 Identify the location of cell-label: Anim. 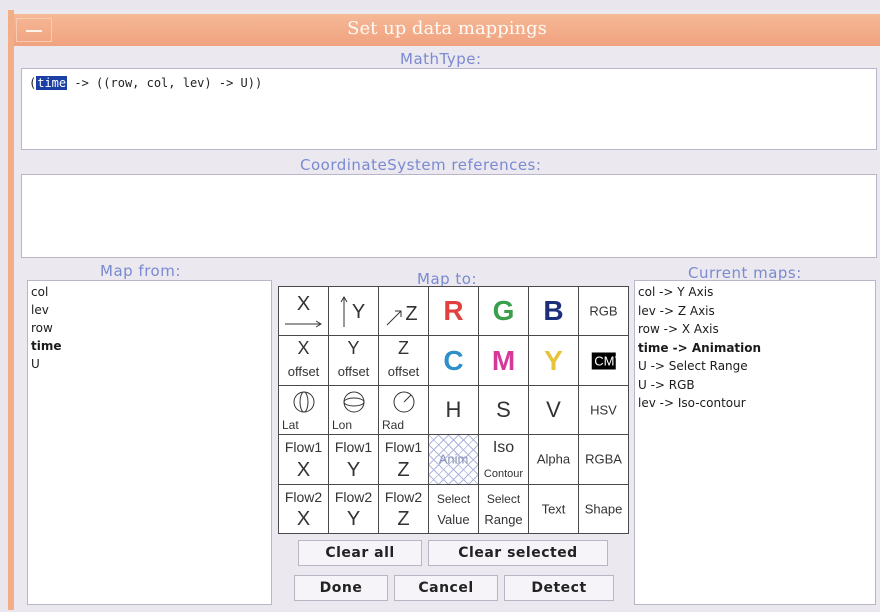
(453, 459).